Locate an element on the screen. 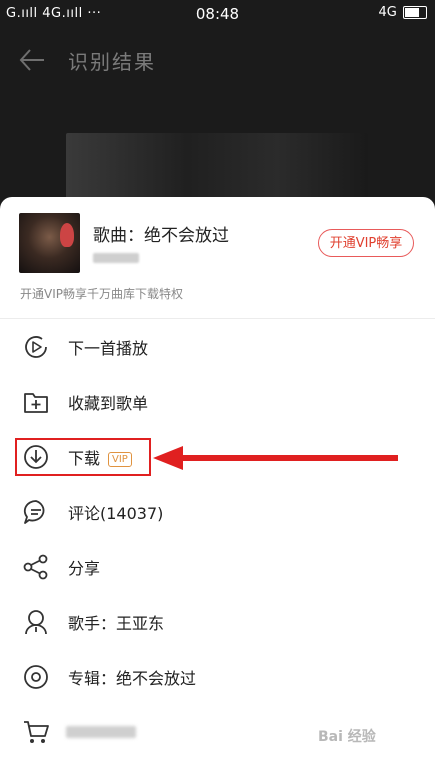 The height and width of the screenshot is (772, 435). song-cover-image is located at coordinates (49, 243).